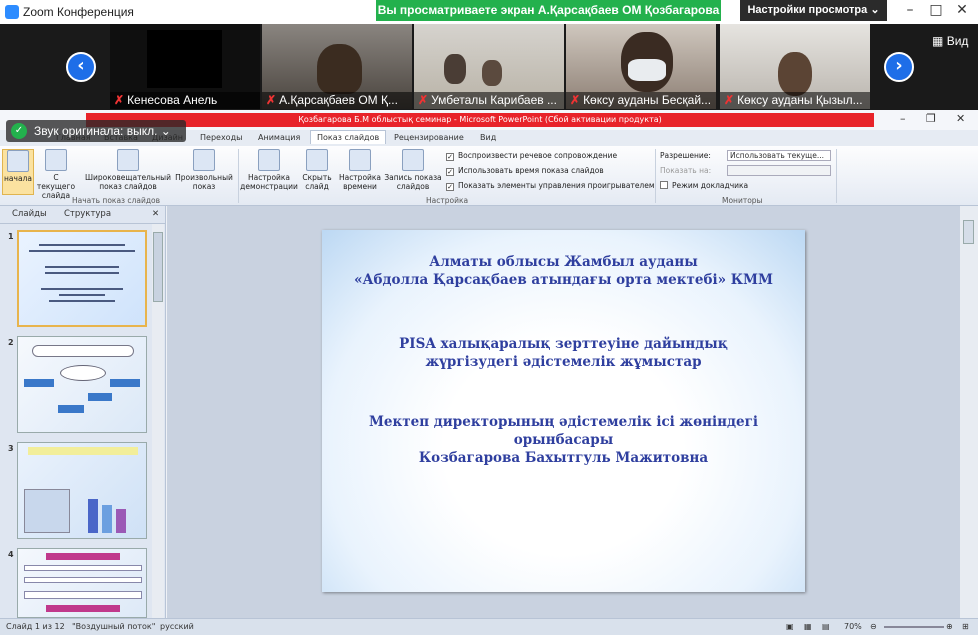  Describe the element at coordinates (488, 137) in the screenshot. I see `tab-view: Вид` at that location.